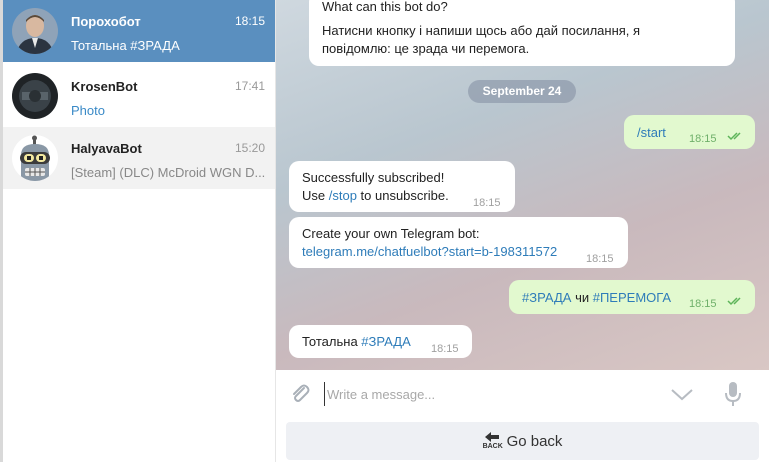  What do you see at coordinates (139, 31) in the screenshot?
I see `chat-item-porokhobot: Порохобот 18:15 Тотальна #ЗРАДА` at bounding box center [139, 31].